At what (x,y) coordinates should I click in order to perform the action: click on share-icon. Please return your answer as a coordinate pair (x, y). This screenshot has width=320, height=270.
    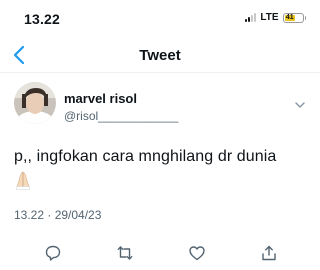
    Looking at the image, I should click on (269, 253).